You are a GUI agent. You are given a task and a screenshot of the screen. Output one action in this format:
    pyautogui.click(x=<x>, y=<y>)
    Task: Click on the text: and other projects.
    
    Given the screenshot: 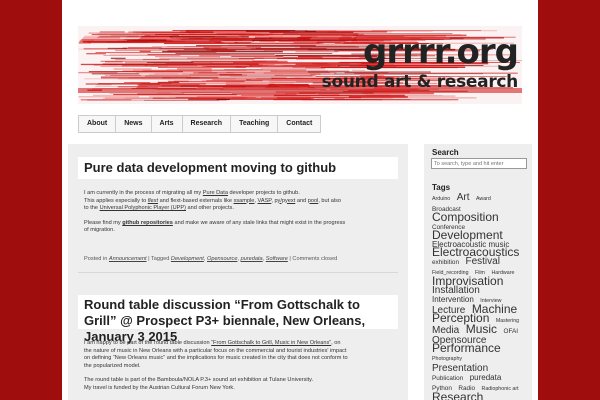 What is the action you would take?
    pyautogui.click(x=210, y=208)
    